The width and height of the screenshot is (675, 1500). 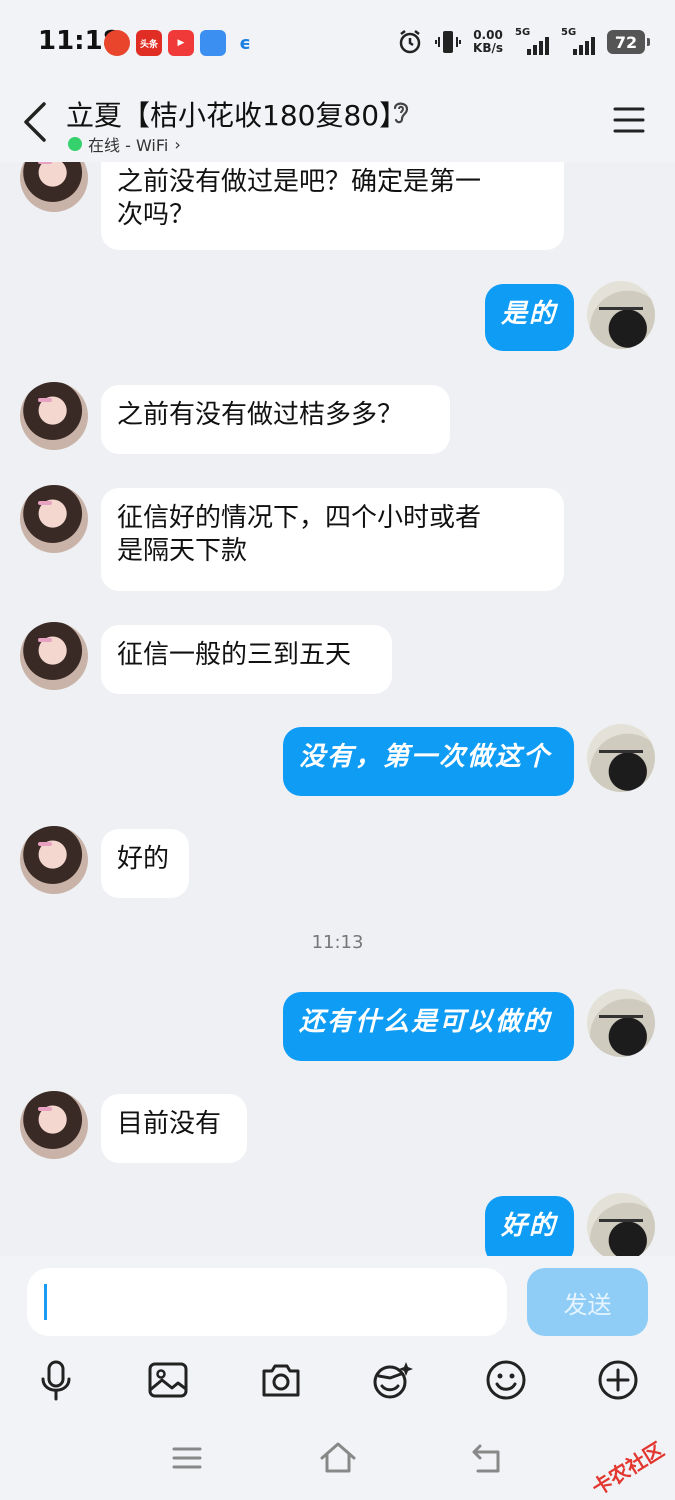 I want to click on signal-sim1-icon: 5G, so click(x=532, y=41).